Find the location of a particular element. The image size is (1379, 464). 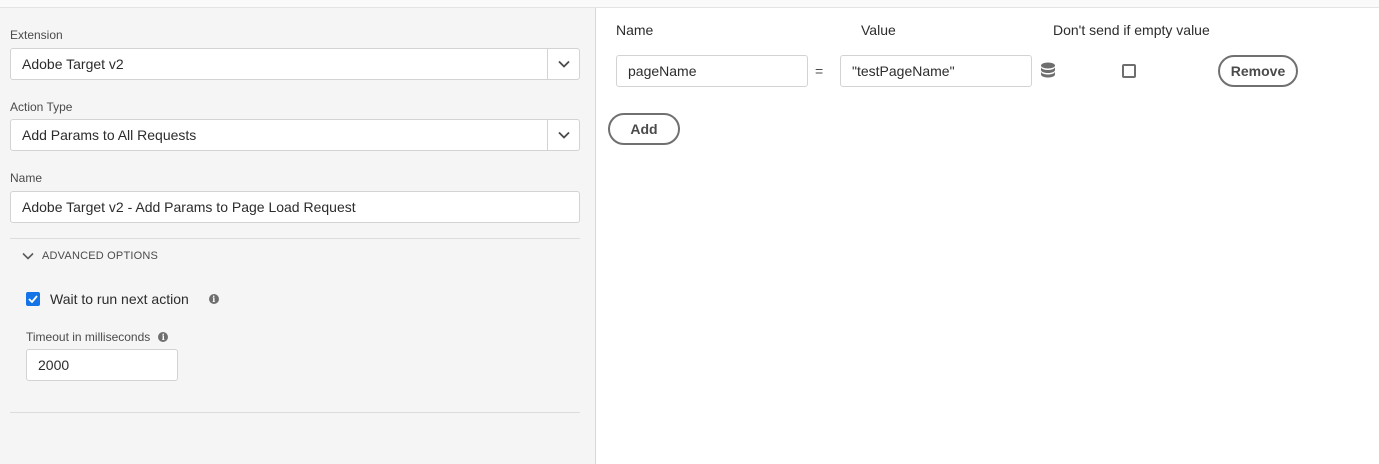

param-name-input: pageName is located at coordinates (712, 71).